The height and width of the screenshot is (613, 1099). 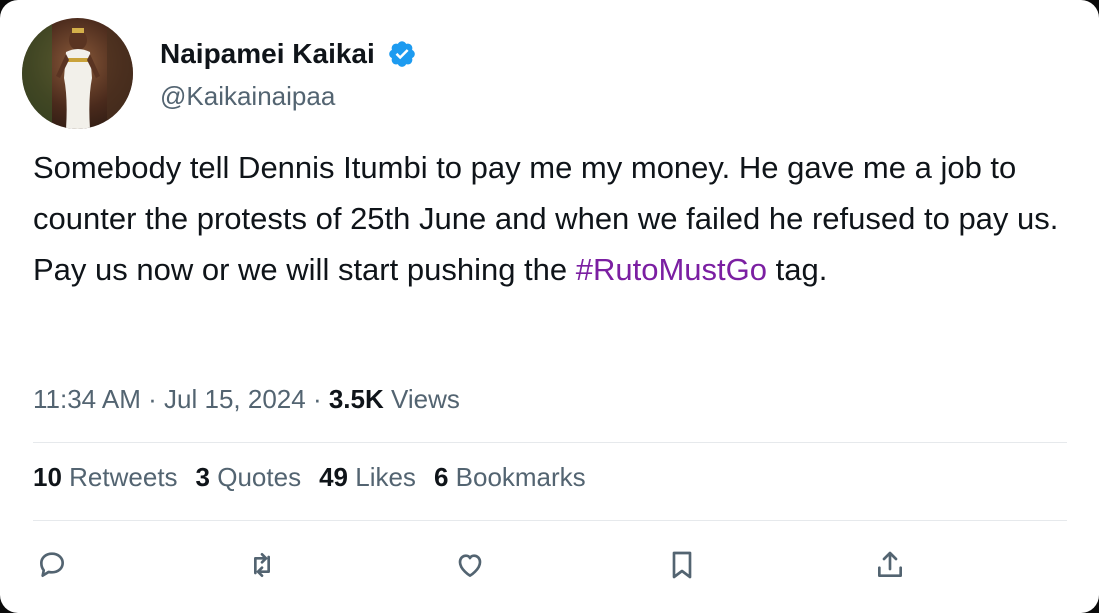 I want to click on likes-count: 49, so click(x=333, y=477).